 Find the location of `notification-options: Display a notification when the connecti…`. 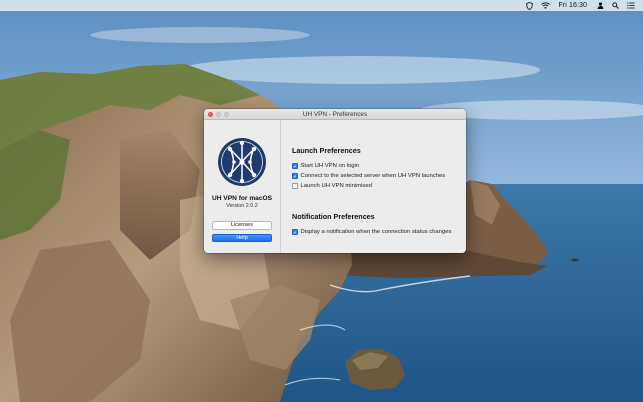

notification-options: Display a notification when the connecti… is located at coordinates (379, 232).